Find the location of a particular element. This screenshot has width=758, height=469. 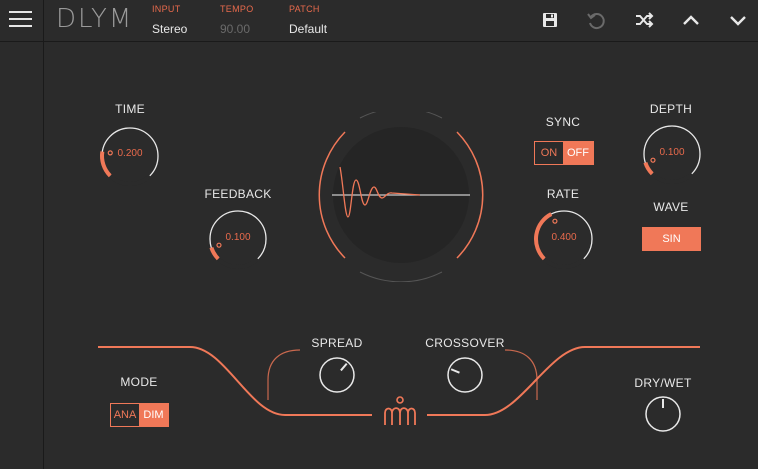

sync-on-option: ON is located at coordinates (549, 153).